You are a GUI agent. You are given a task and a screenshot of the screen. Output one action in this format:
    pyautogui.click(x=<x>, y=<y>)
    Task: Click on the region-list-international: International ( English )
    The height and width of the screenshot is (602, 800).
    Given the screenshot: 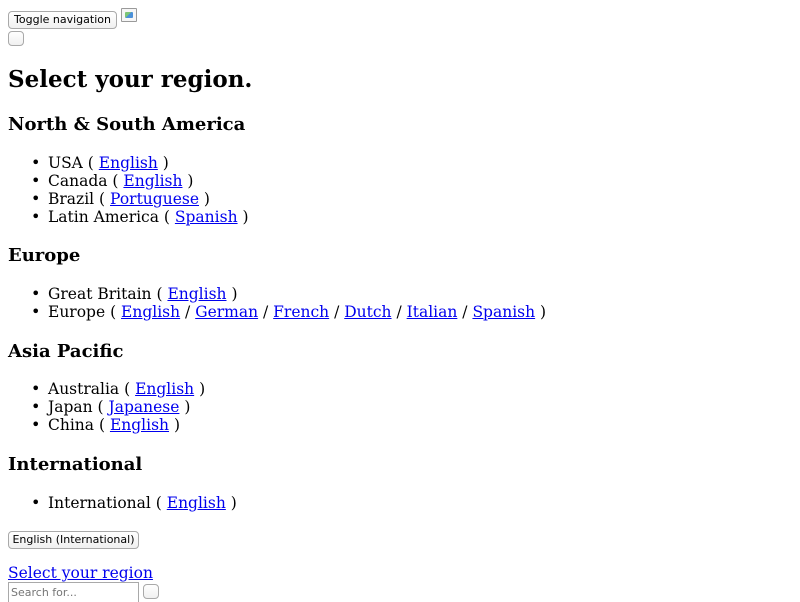 What is the action you would take?
    pyautogui.click(x=118, y=503)
    